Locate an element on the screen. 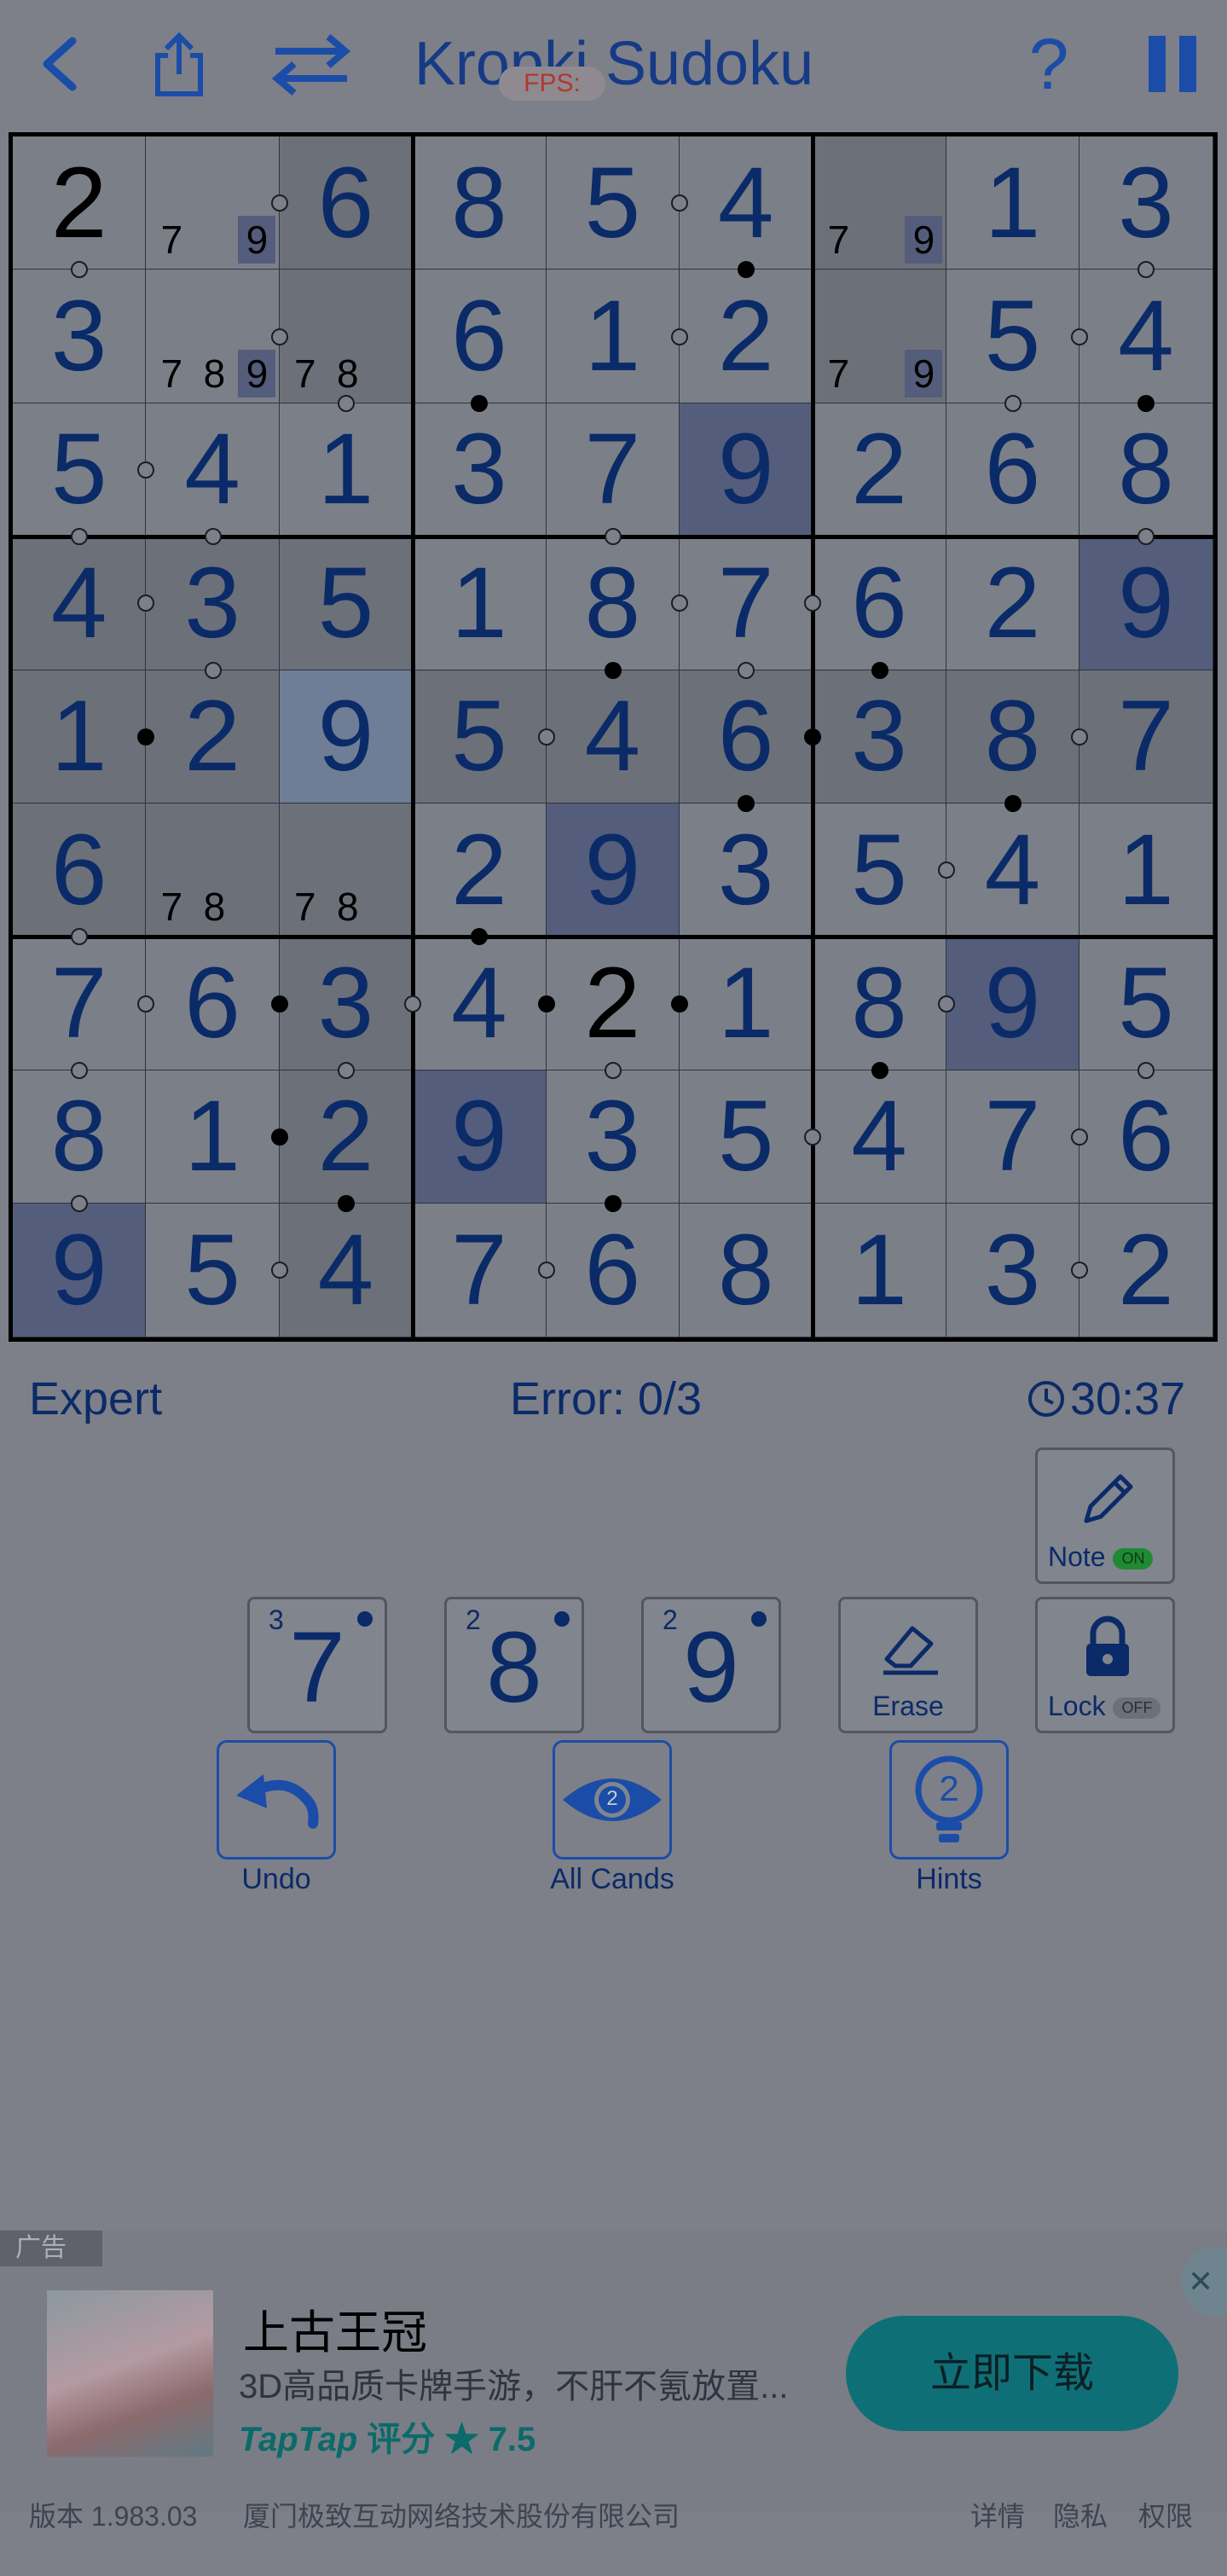  undo-button: Undo is located at coordinates (276, 1818).